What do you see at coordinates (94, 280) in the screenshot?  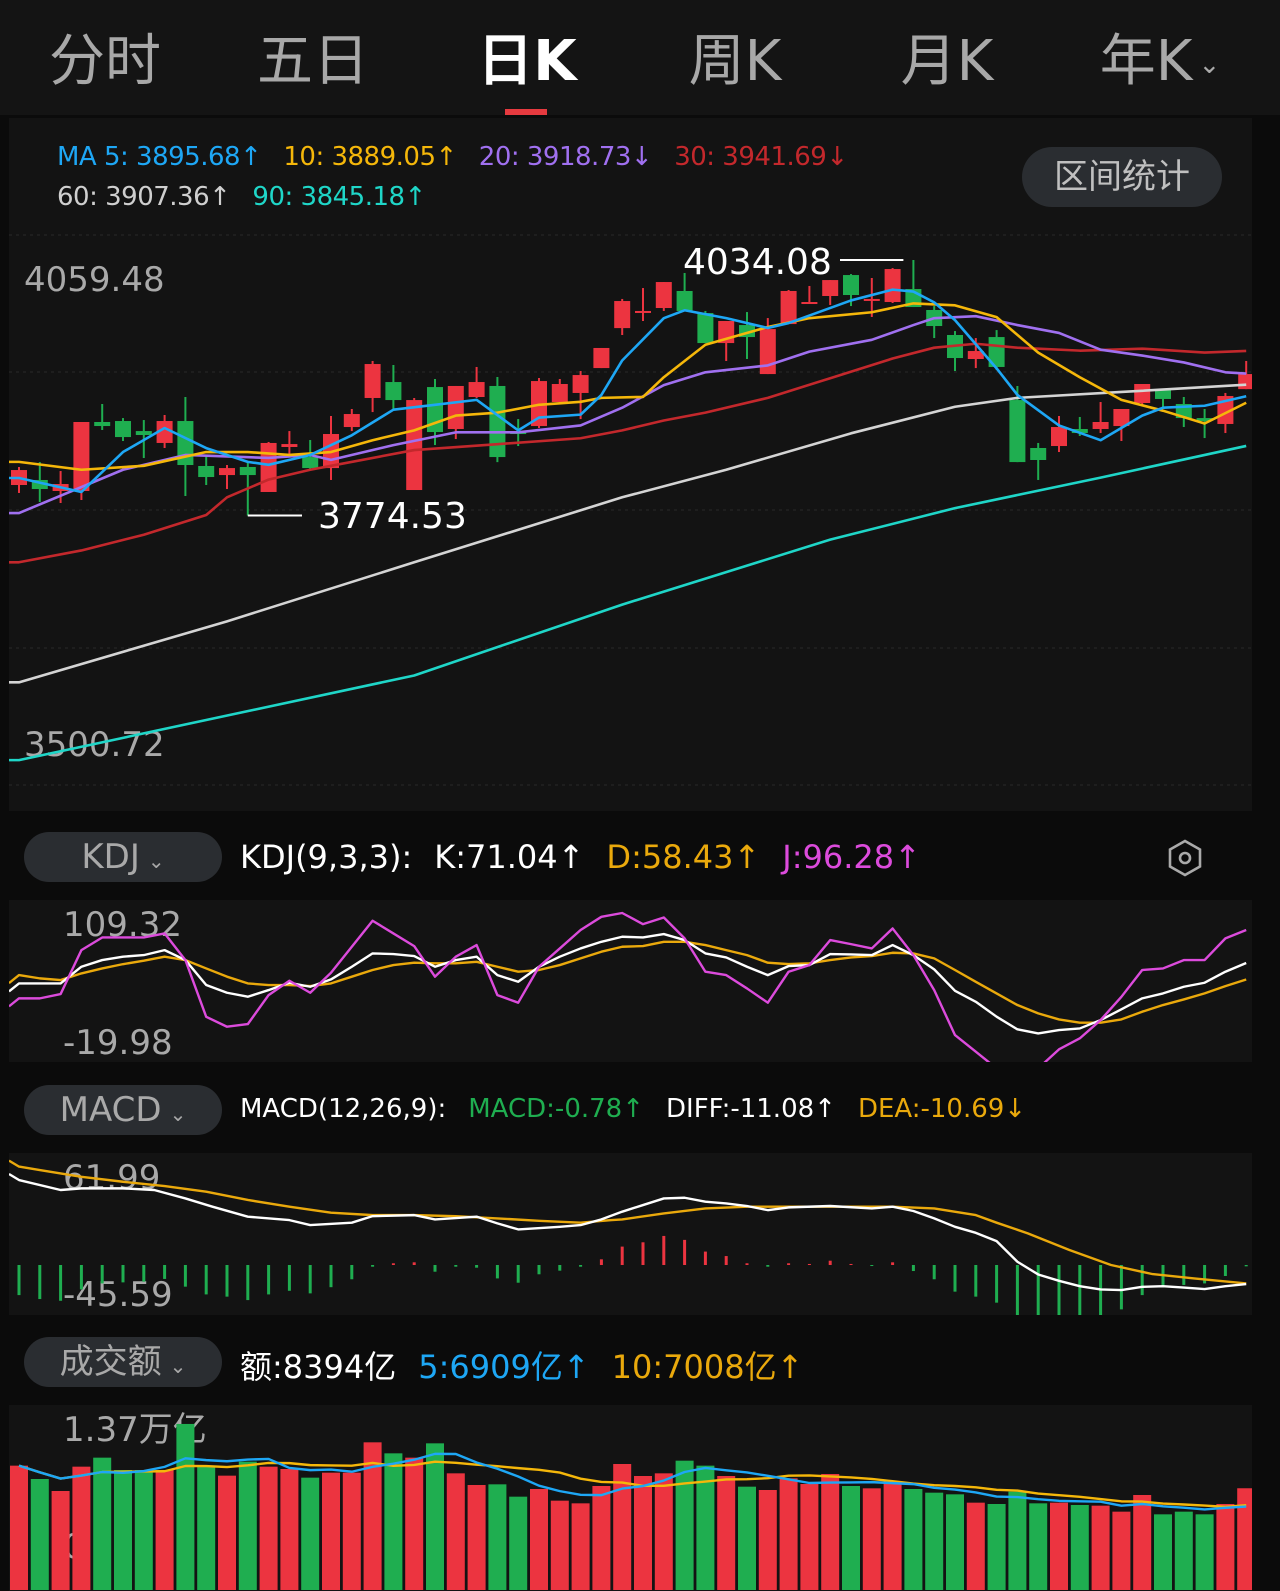 I see `price-axis-max: 4059.48` at bounding box center [94, 280].